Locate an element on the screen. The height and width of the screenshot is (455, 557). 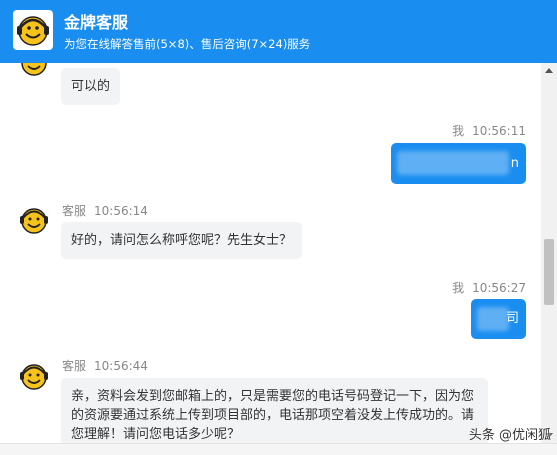
agent-message-bubble: 好的，请问怎么称呼您呢？先生女士？ is located at coordinates (182, 240).